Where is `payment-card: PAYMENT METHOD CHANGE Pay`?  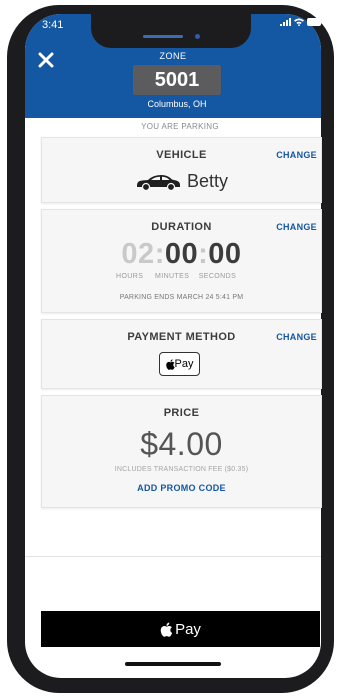 payment-card: PAYMENT METHOD CHANGE Pay is located at coordinates (181, 354).